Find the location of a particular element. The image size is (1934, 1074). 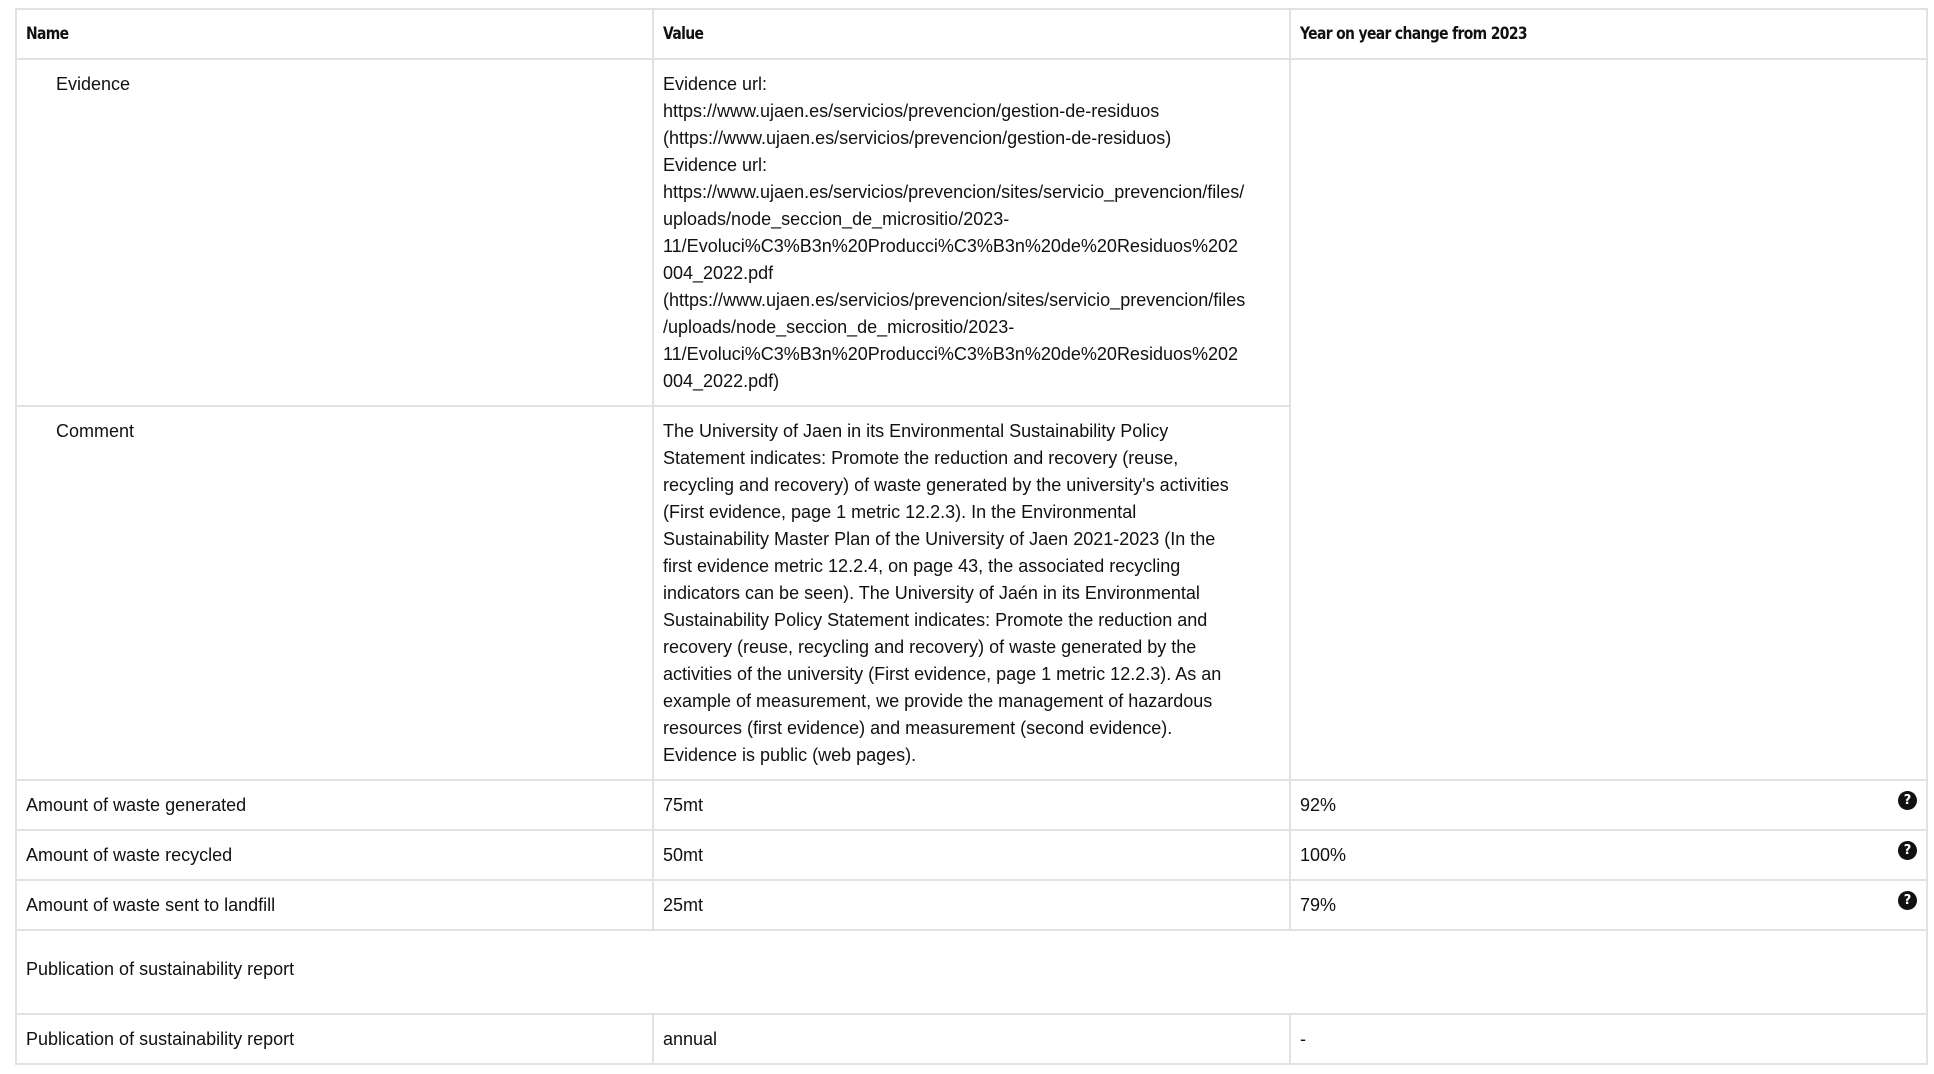

yoy-value: 100% is located at coordinates (1323, 855).